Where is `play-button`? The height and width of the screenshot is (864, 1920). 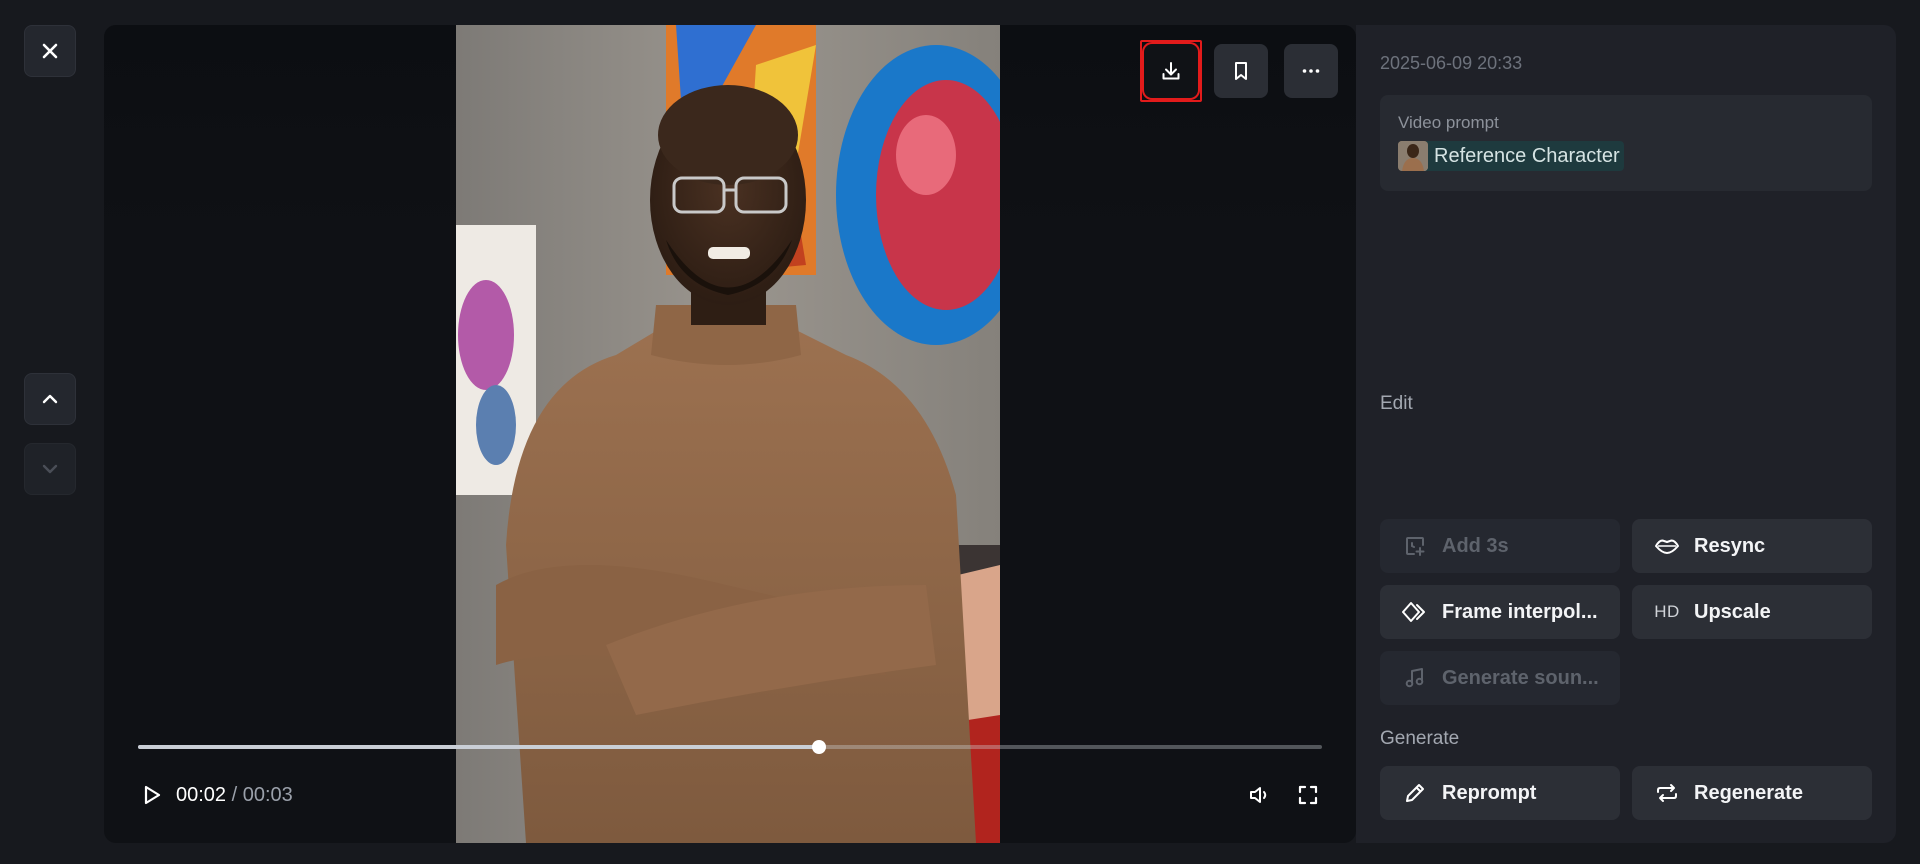
play-button is located at coordinates (152, 795).